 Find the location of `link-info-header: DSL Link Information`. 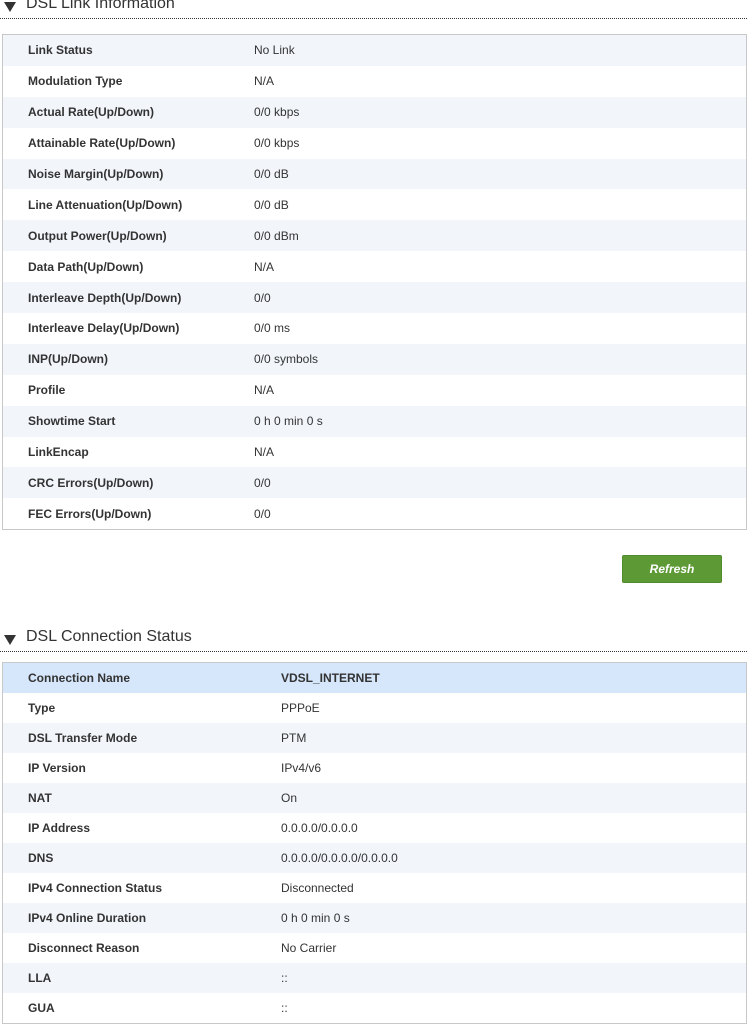

link-info-header: DSL Link Information is located at coordinates (373, 9).